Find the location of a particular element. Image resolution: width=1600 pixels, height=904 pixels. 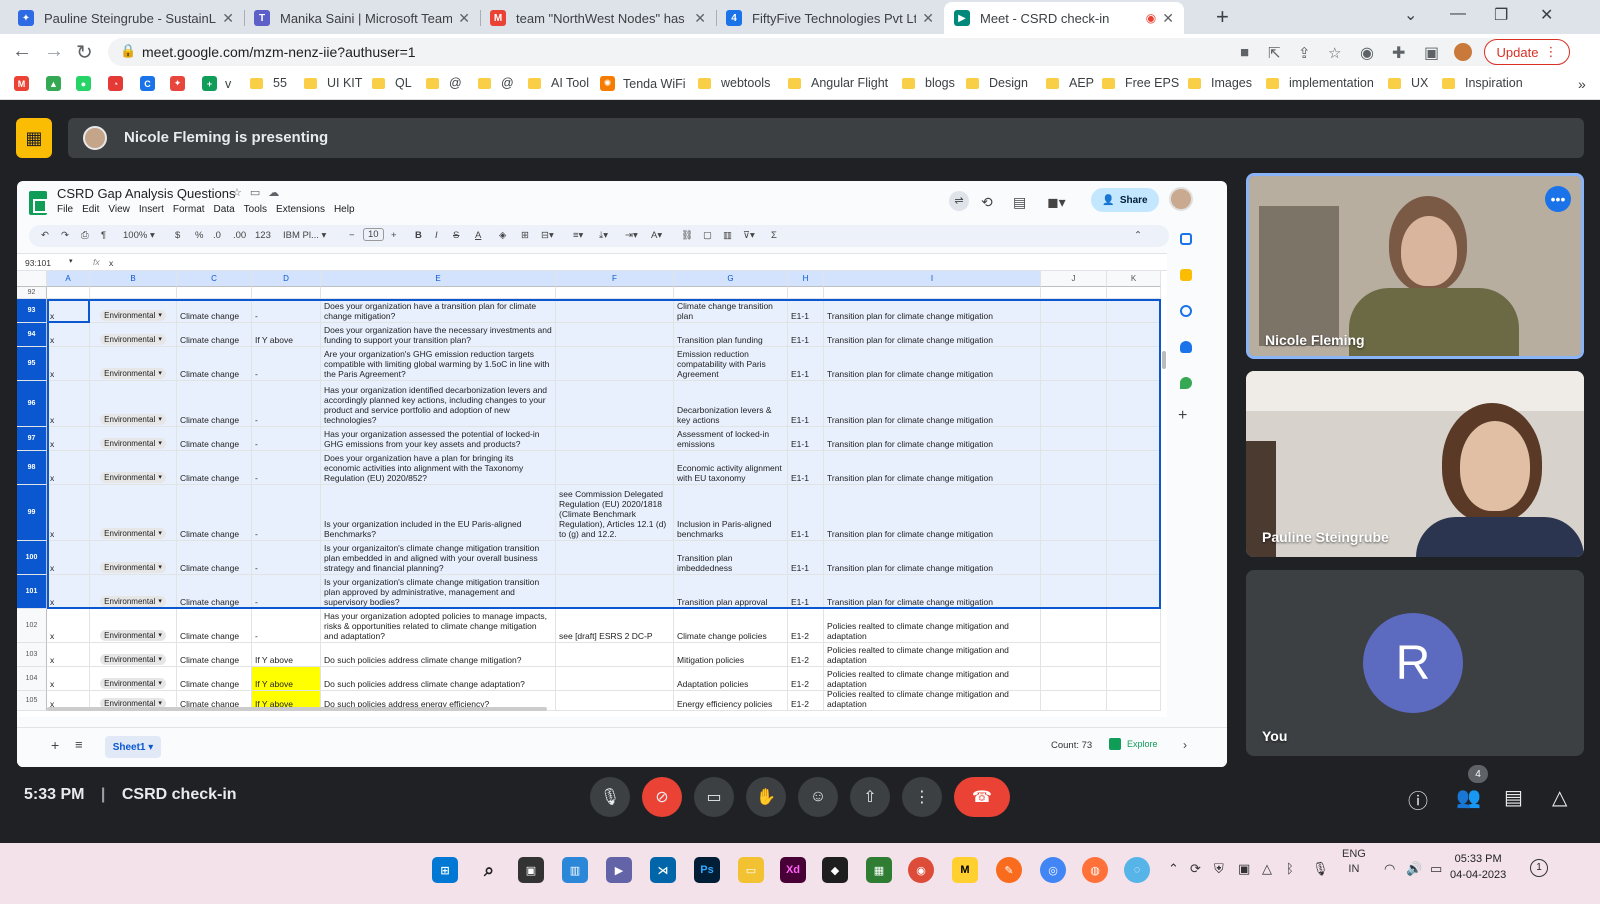

print-icon: ⎙ is located at coordinates (85, 235).